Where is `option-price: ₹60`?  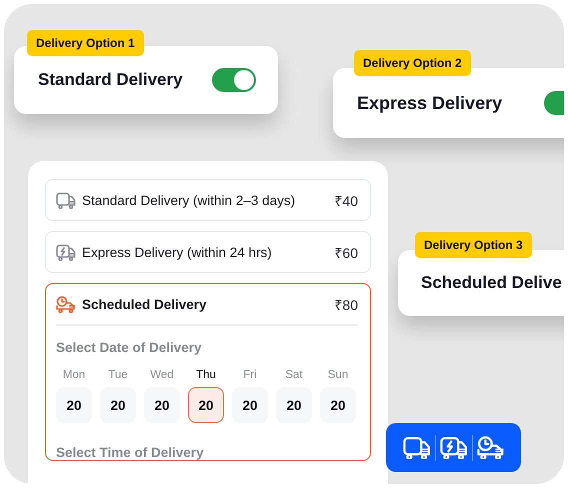
option-price: ₹60 is located at coordinates (346, 253).